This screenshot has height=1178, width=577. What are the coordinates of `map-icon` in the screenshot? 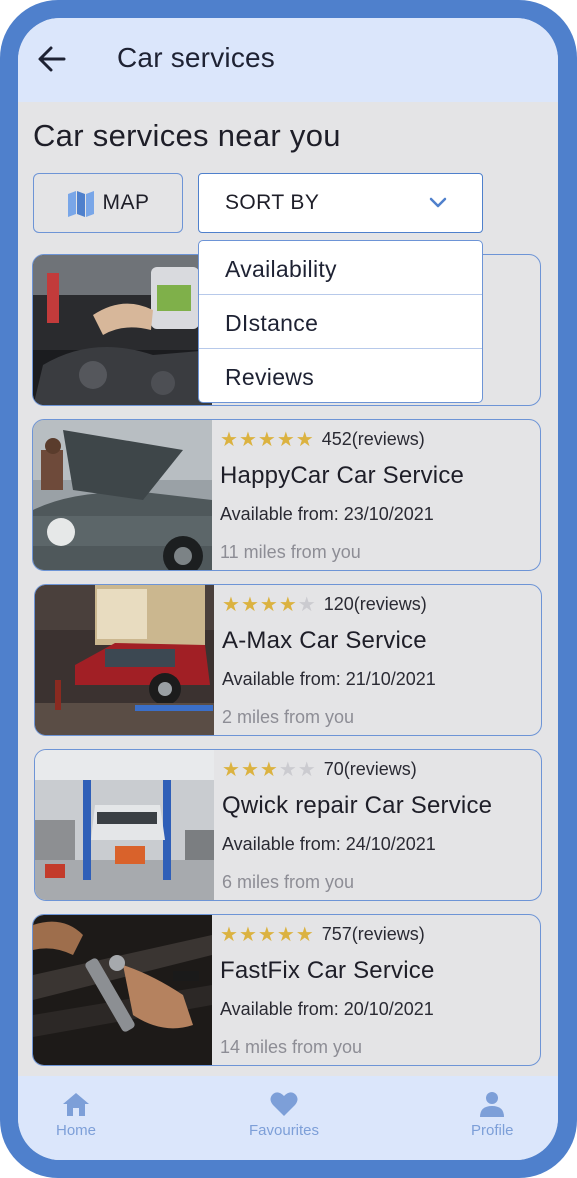 It's located at (81, 204).